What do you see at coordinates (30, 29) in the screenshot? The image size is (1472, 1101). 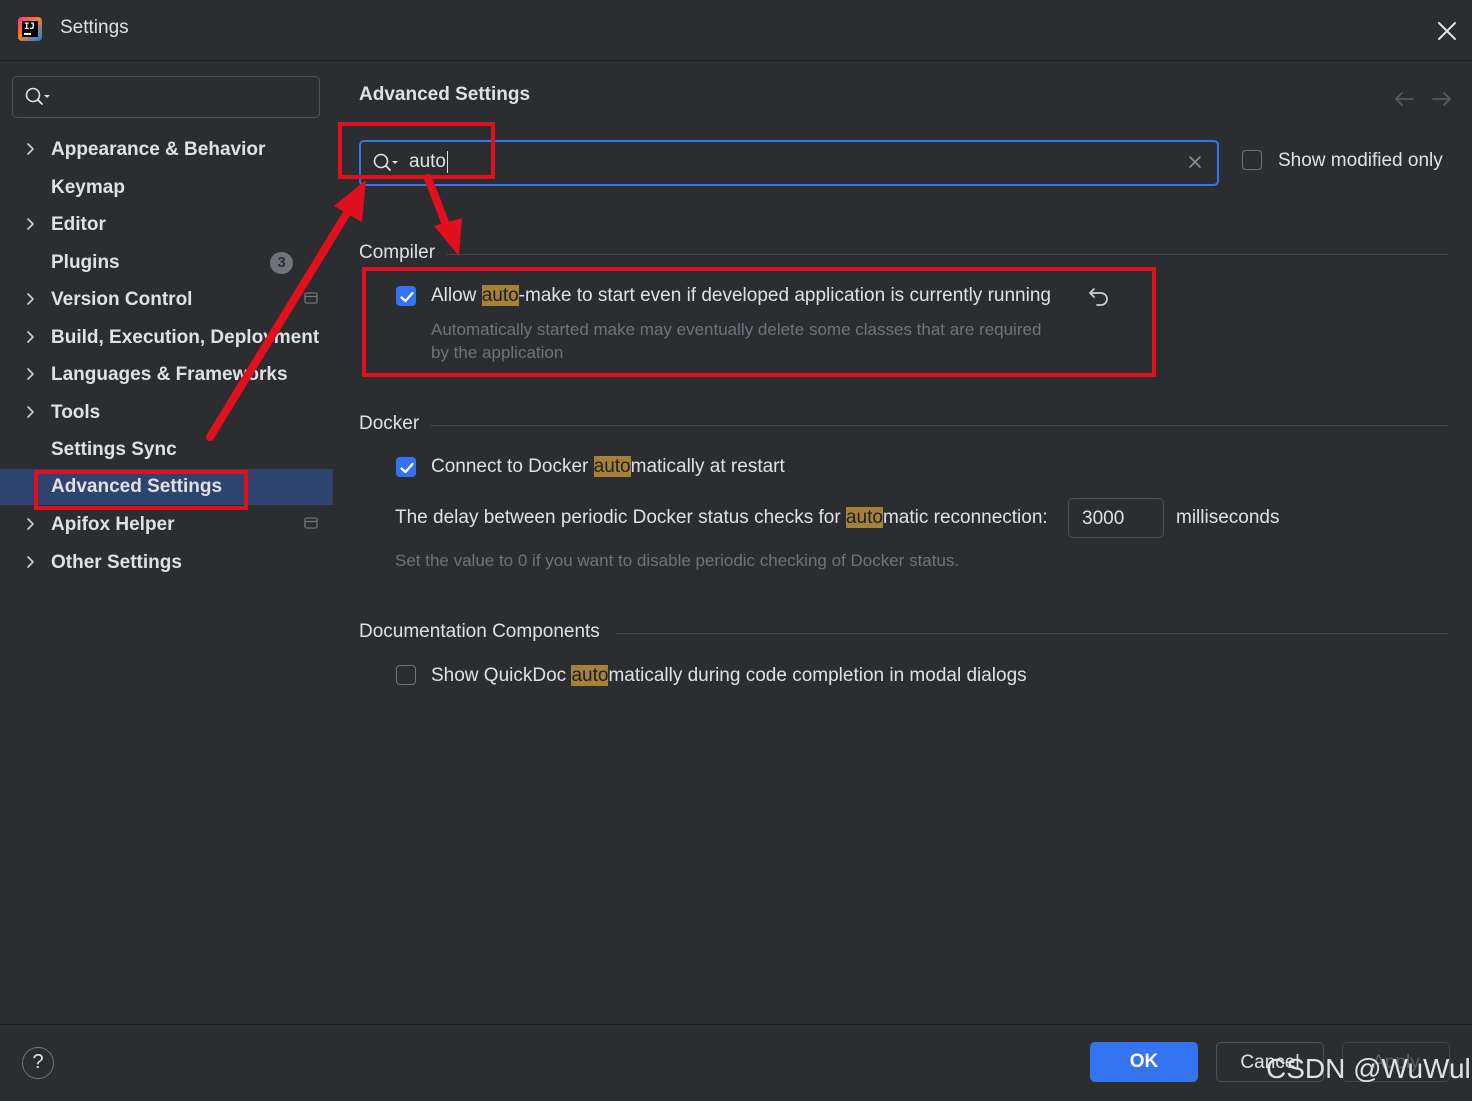 I see `intellij-logo-icon: IJ` at bounding box center [30, 29].